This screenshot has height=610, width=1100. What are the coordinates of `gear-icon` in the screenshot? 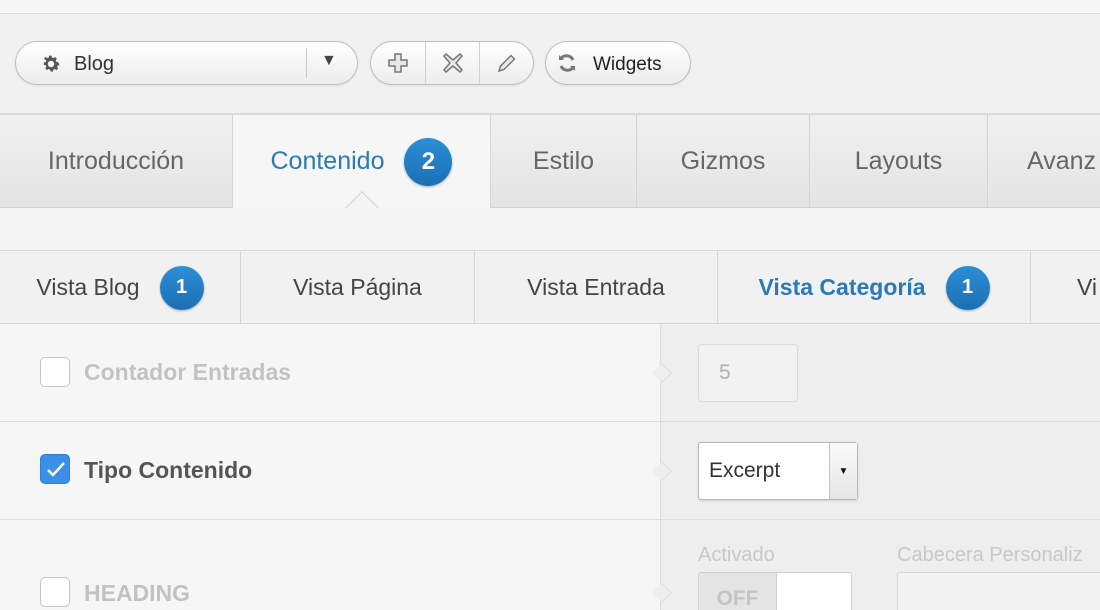 It's located at (51, 63).